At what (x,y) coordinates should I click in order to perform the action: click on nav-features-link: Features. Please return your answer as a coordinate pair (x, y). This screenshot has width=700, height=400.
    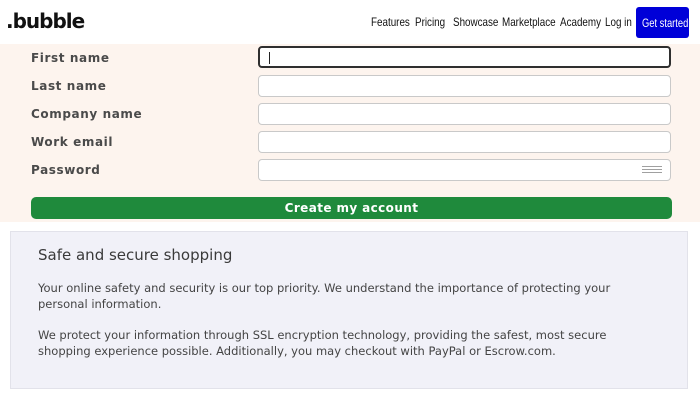
    Looking at the image, I should click on (390, 22).